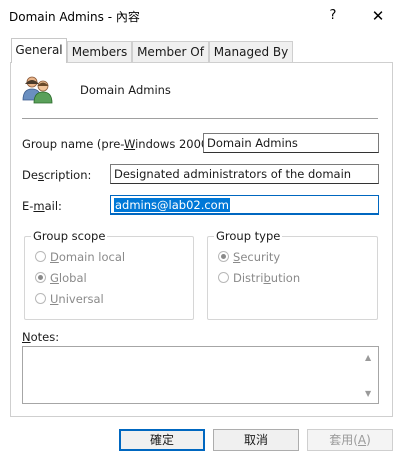 The height and width of the screenshot is (463, 402). I want to click on close-button: ✕, so click(378, 16).